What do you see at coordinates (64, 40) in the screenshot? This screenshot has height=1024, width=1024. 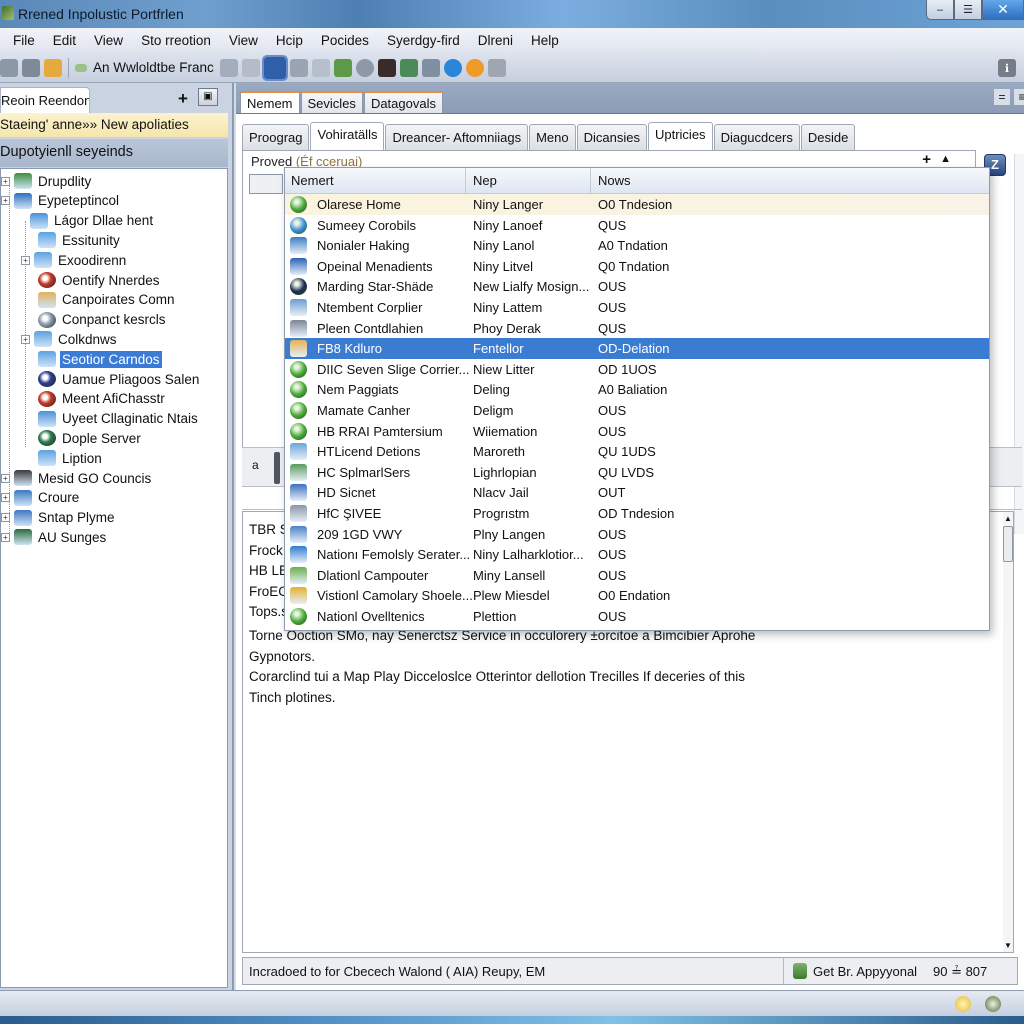 I see `menu-edit: Edit` at bounding box center [64, 40].